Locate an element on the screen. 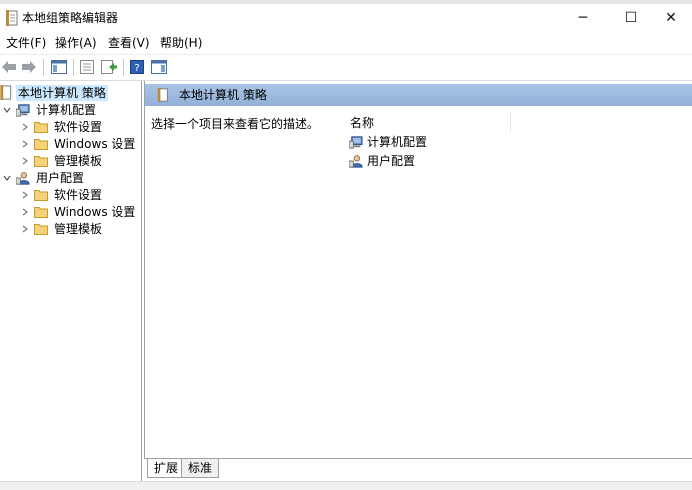 Image resolution: width=692 pixels, height=490 pixels. tree-item-computer-windows: Windows 设置 is located at coordinates (78, 143).